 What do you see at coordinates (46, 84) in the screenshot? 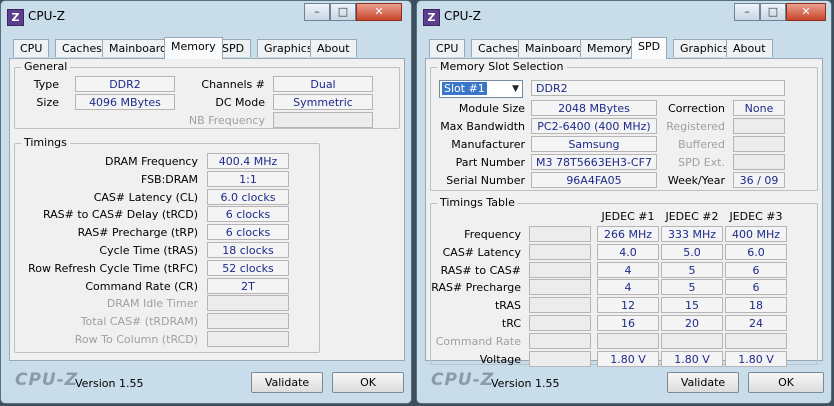
I see `type-label: Type` at bounding box center [46, 84].